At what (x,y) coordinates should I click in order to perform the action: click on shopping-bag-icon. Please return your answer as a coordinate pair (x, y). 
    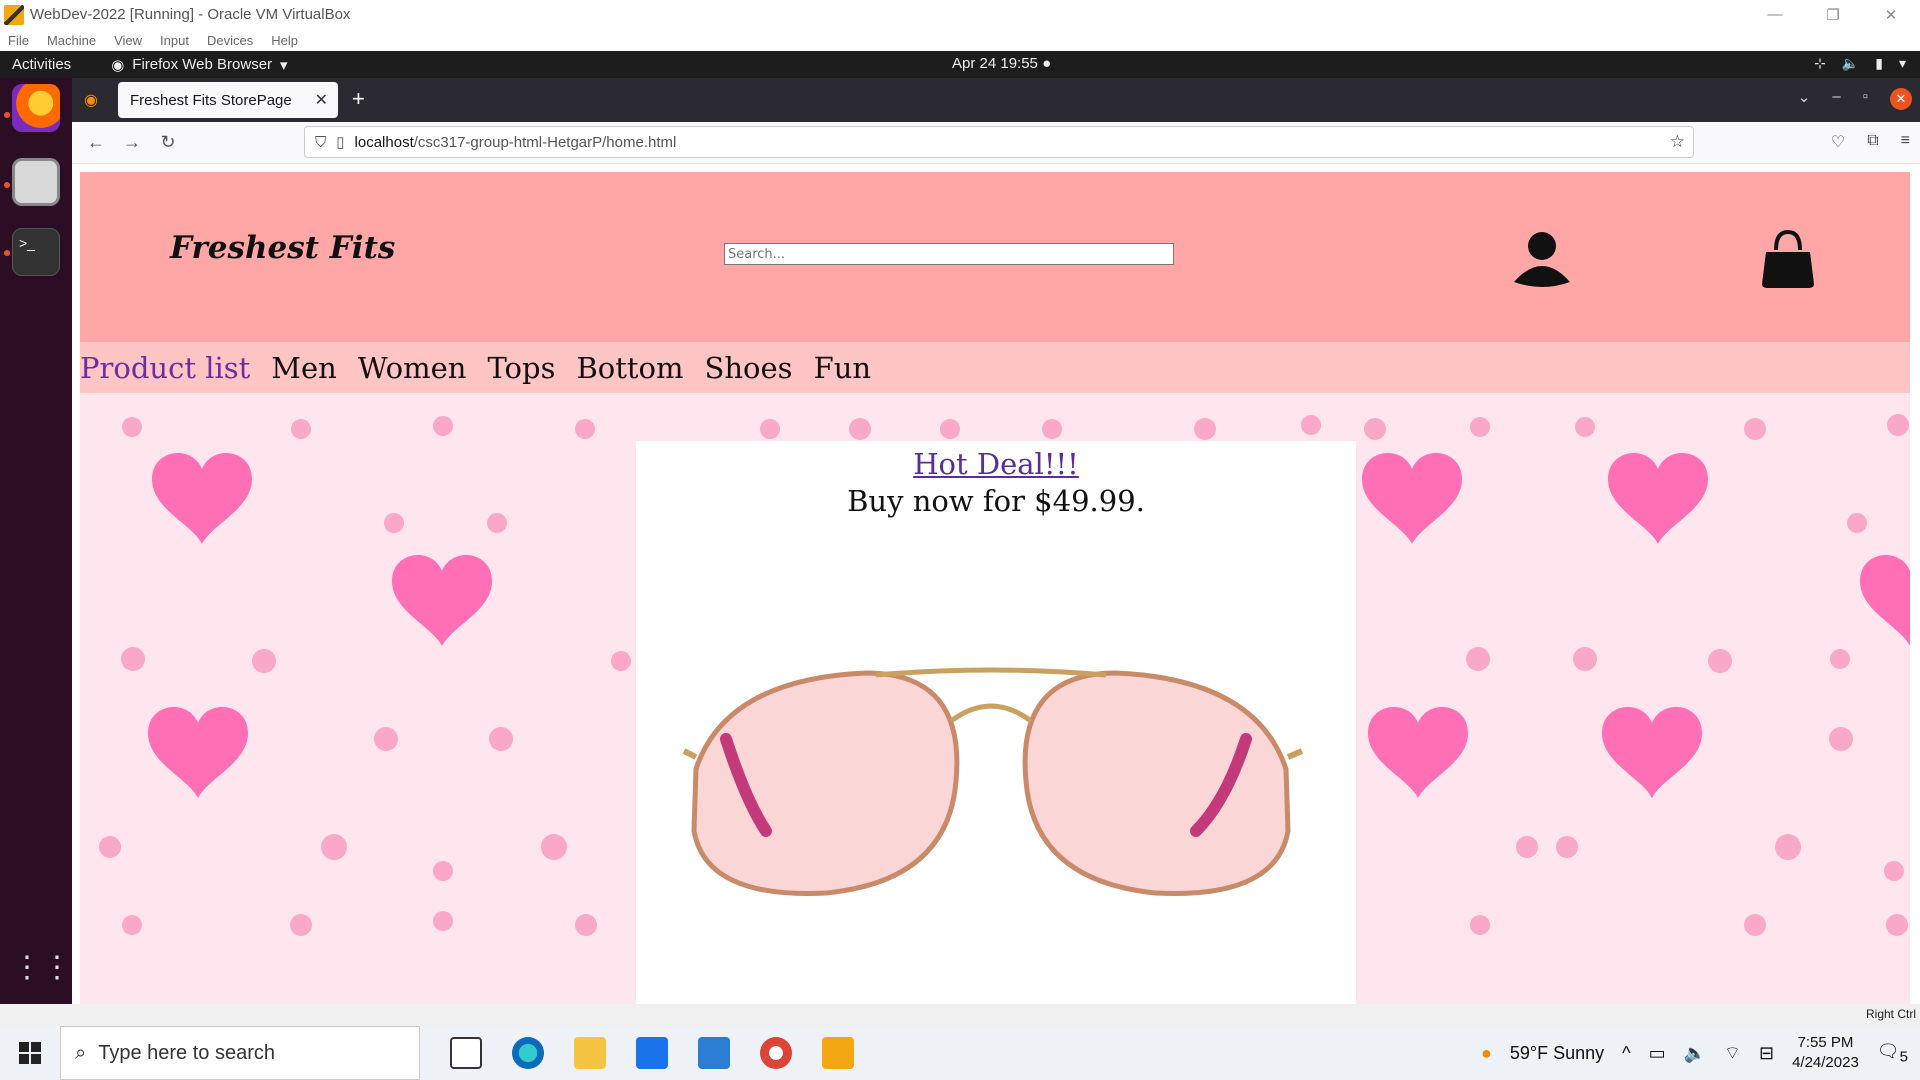
    Looking at the image, I should click on (1788, 260).